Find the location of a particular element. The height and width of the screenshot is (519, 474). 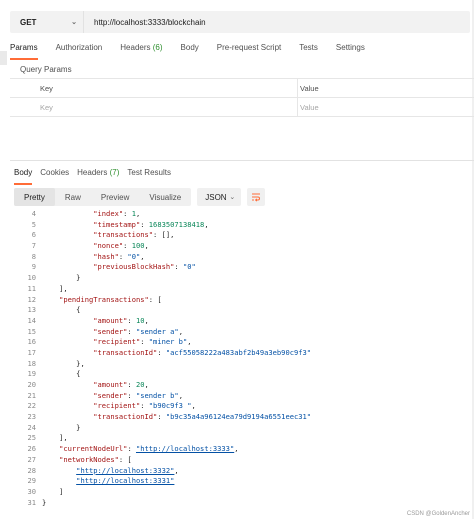

tab-authorization: Authorization is located at coordinates (79, 50).